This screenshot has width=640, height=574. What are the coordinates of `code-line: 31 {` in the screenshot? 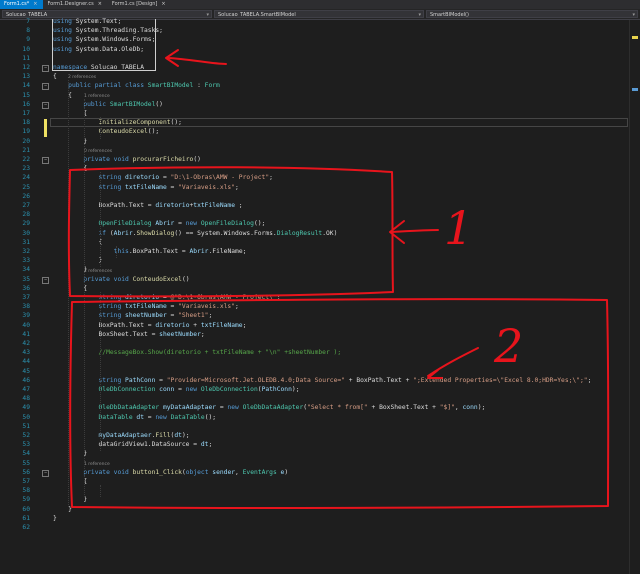 It's located at (315, 242).